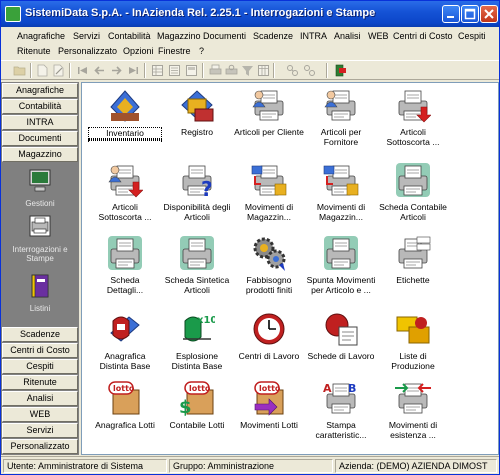 The image size is (500, 475). I want to click on sidebar-button-centri-di-costo: Centri di Costo, so click(40, 350).